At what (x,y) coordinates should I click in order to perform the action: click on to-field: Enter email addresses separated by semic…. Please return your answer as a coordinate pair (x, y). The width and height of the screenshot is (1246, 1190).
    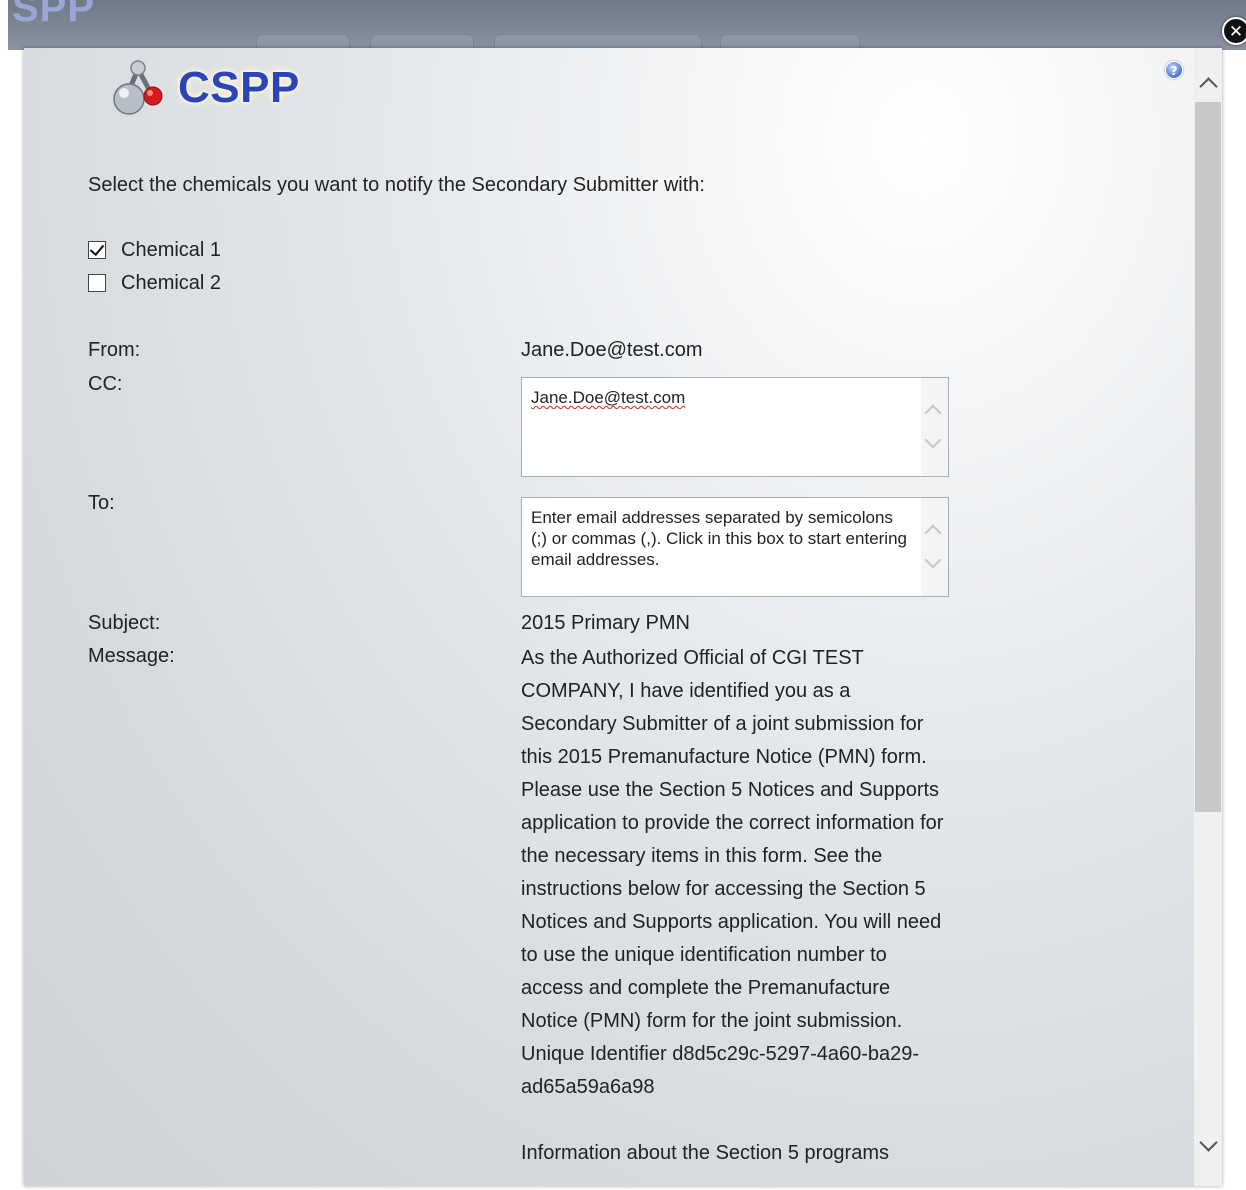
    Looking at the image, I should click on (735, 547).